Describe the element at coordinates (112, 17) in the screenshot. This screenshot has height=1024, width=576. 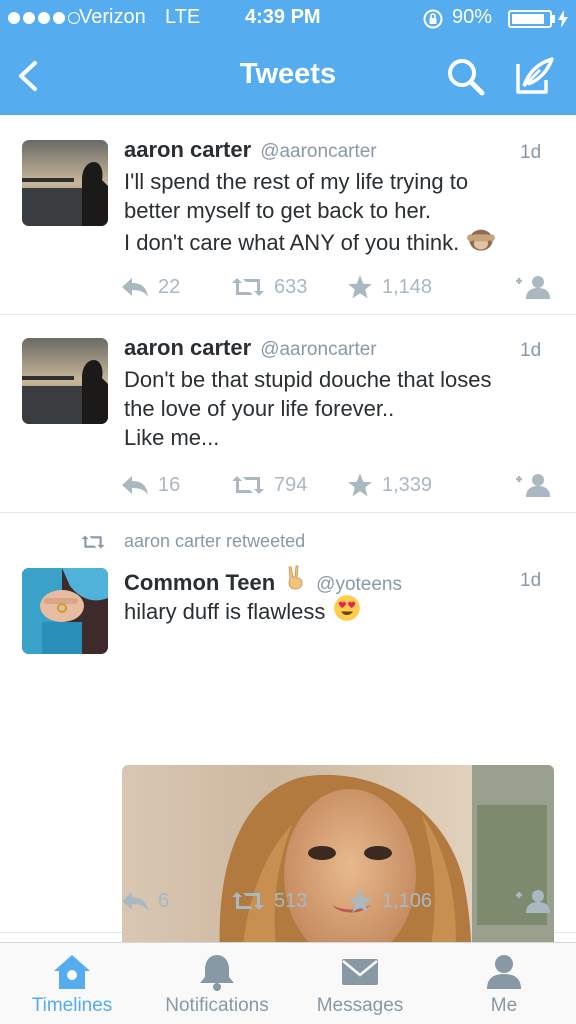
I see `carrier-name: Verizon` at that location.